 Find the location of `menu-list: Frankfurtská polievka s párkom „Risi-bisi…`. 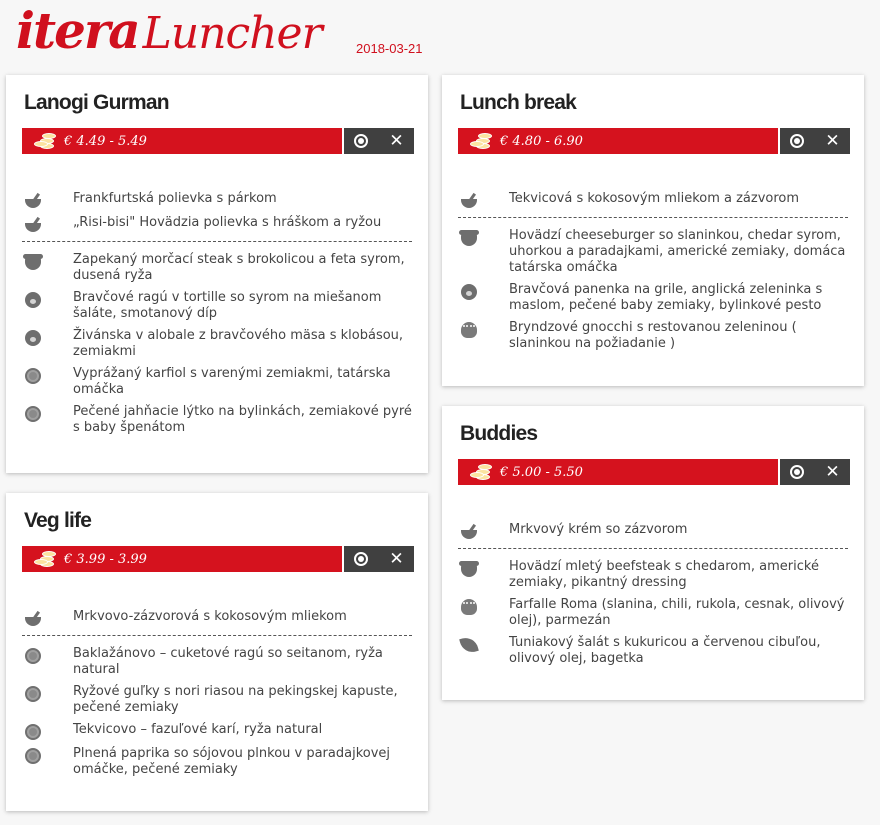

menu-list: Frankfurtská polievka s párkom „Risi-bisi… is located at coordinates (217, 316).